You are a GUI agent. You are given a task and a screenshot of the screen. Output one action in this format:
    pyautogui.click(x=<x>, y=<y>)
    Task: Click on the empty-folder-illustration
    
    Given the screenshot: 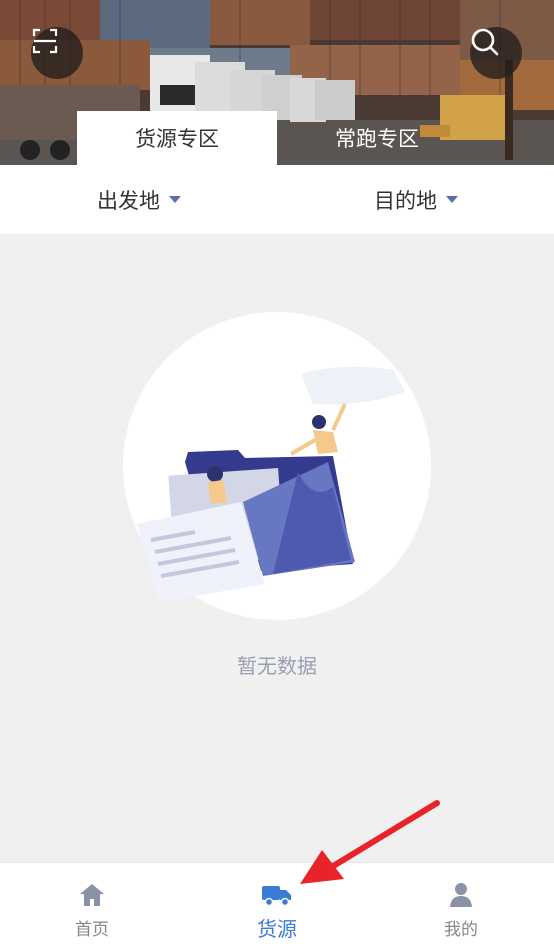 What is the action you would take?
    pyautogui.click(x=271, y=484)
    